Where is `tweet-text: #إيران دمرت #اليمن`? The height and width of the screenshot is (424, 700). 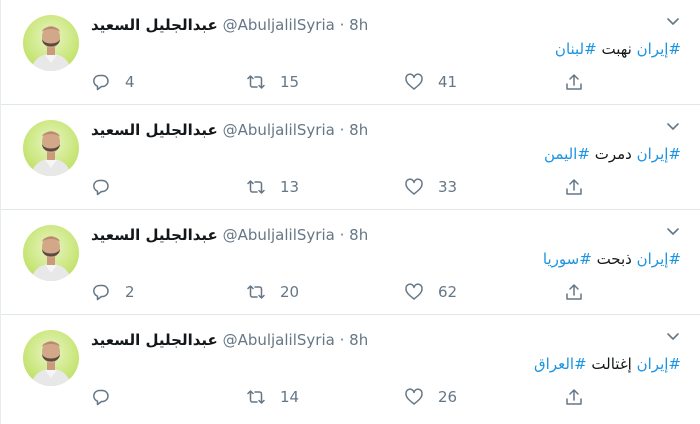
tweet-text: #إيران دمرت #اليمن is located at coordinates (612, 154).